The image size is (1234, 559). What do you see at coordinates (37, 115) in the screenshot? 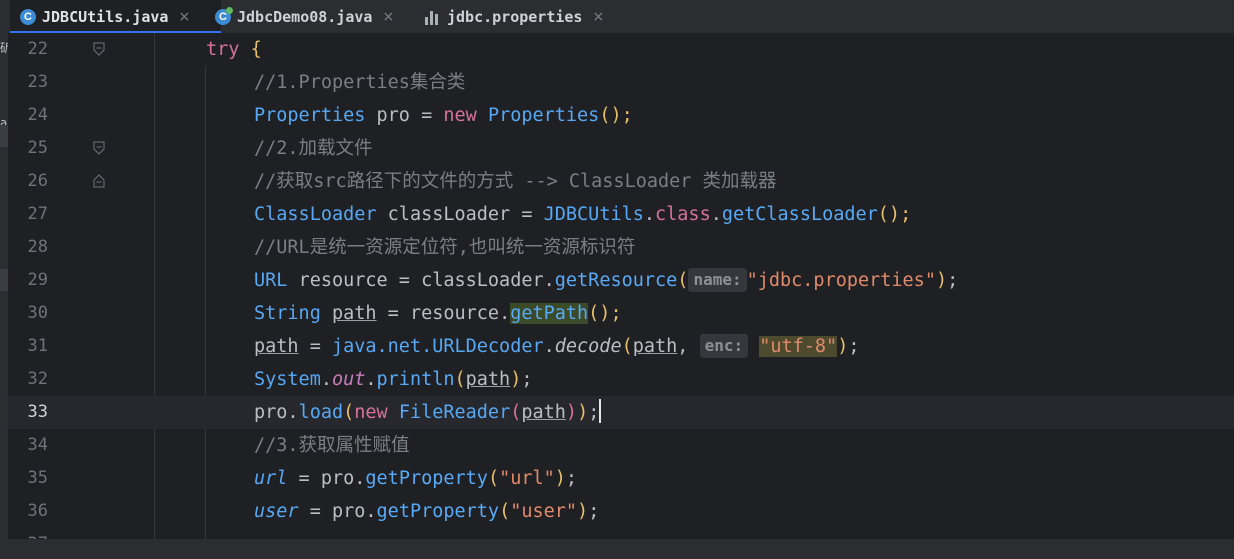
I see `line-number: 24` at bounding box center [37, 115].